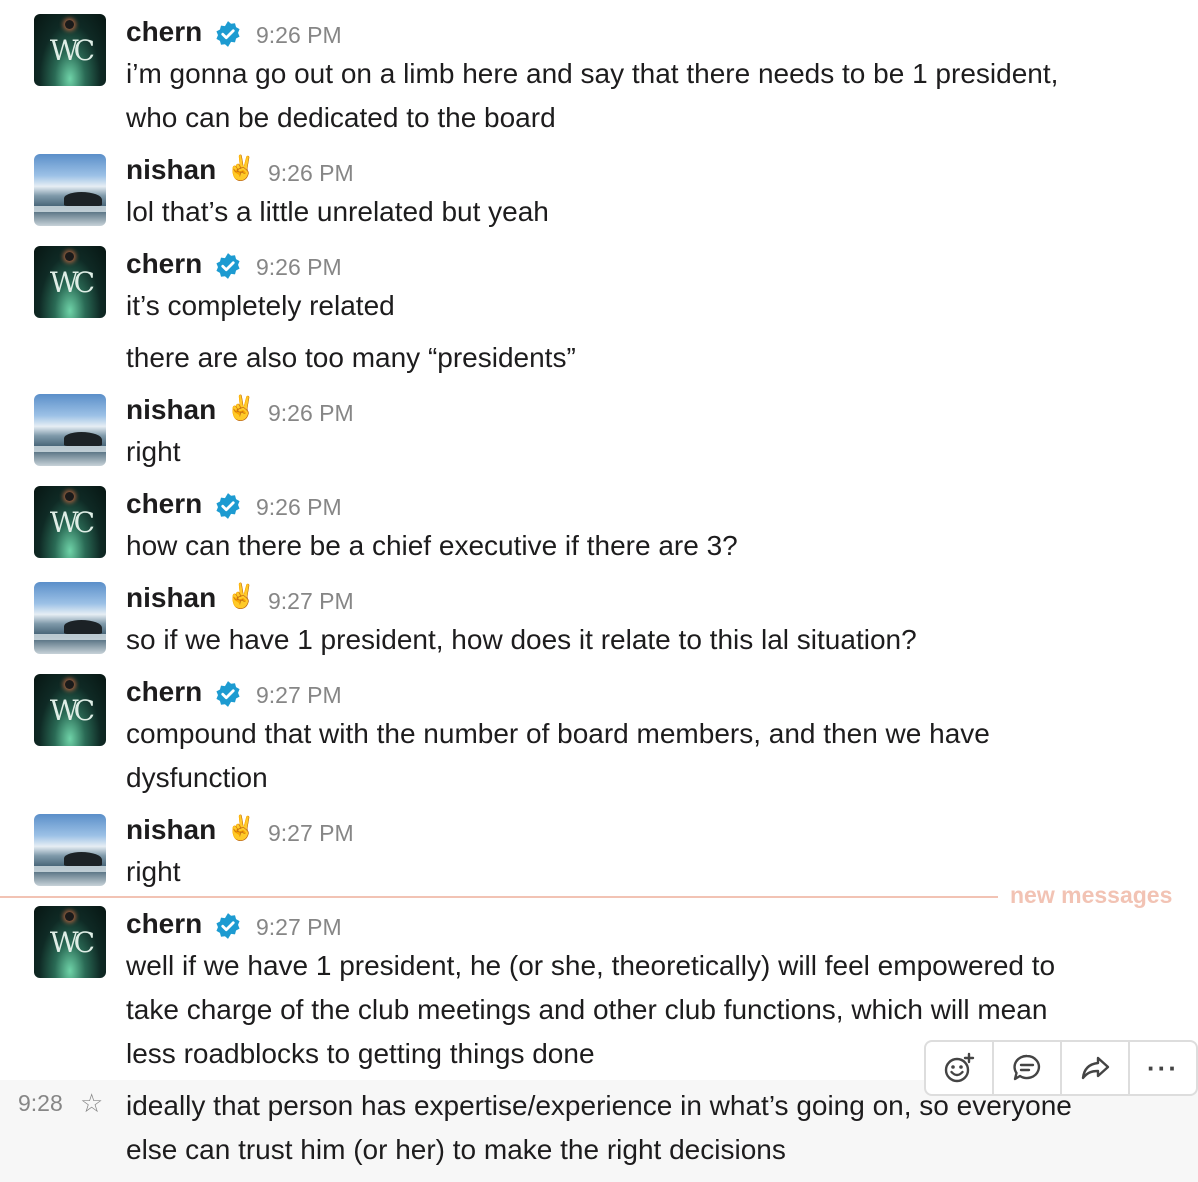  I want to click on share-message-button, so click(1096, 1068).